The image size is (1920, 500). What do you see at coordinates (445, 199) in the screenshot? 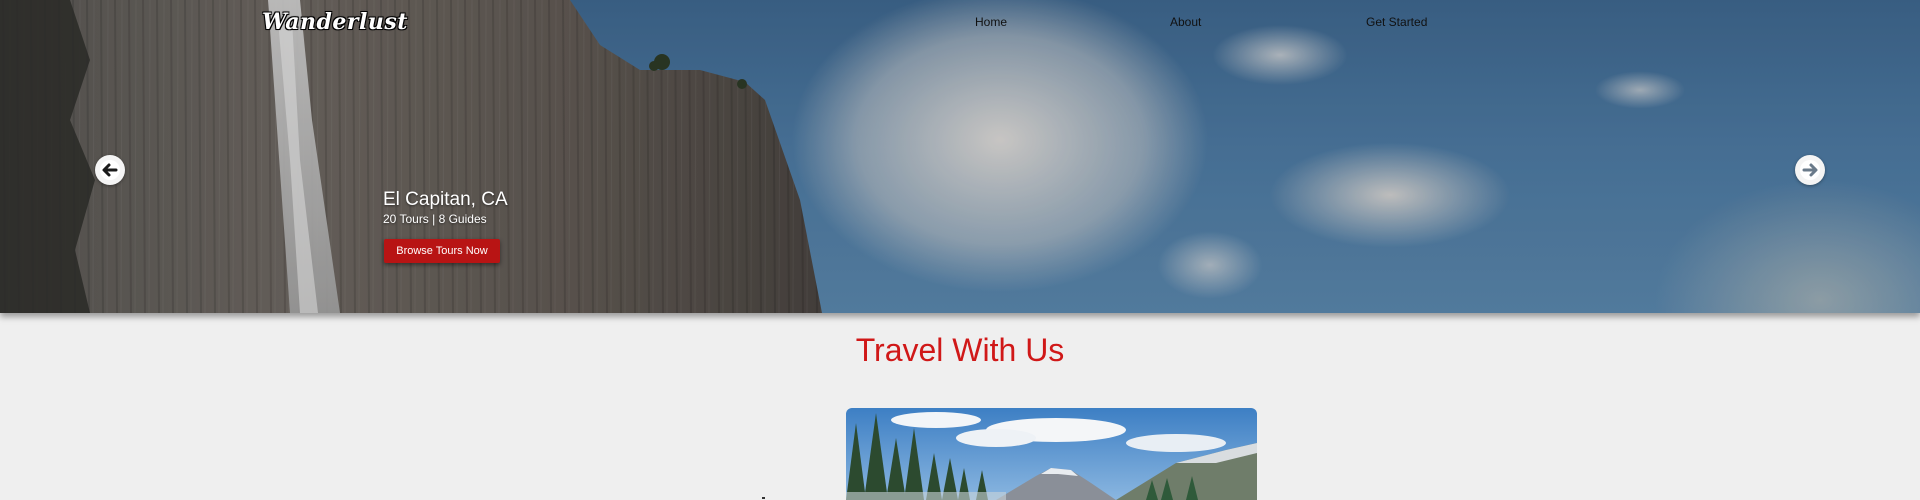
I see `hero-title: El Capitan, CA` at bounding box center [445, 199].